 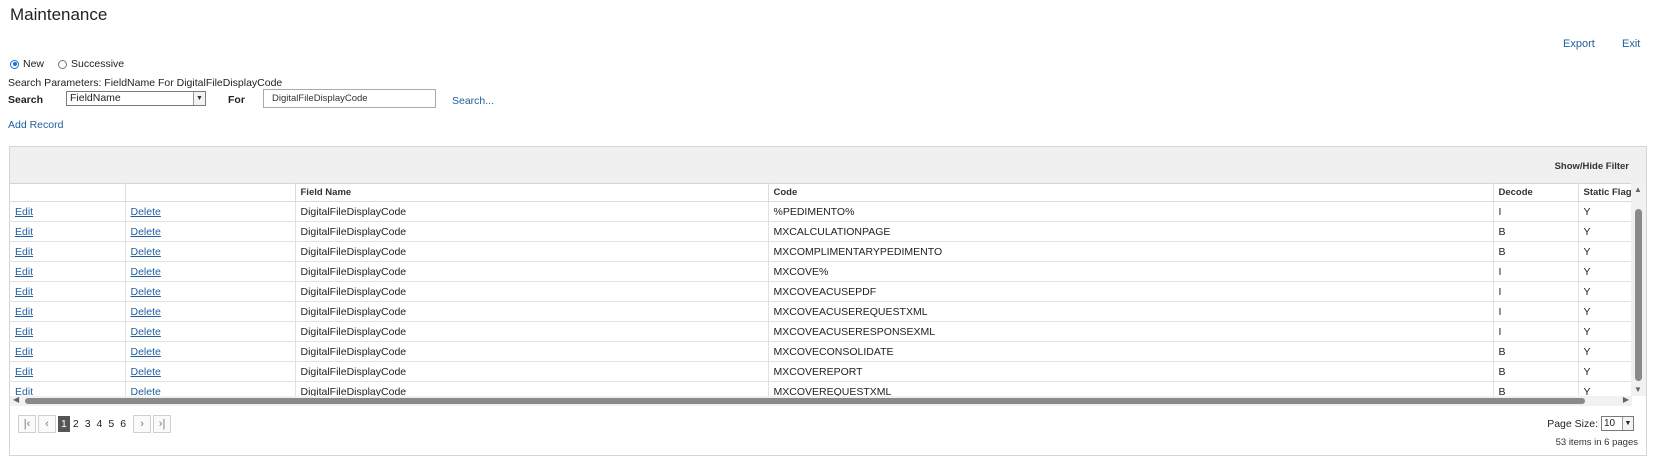 What do you see at coordinates (123, 424) in the screenshot?
I see `page-number: 6` at bounding box center [123, 424].